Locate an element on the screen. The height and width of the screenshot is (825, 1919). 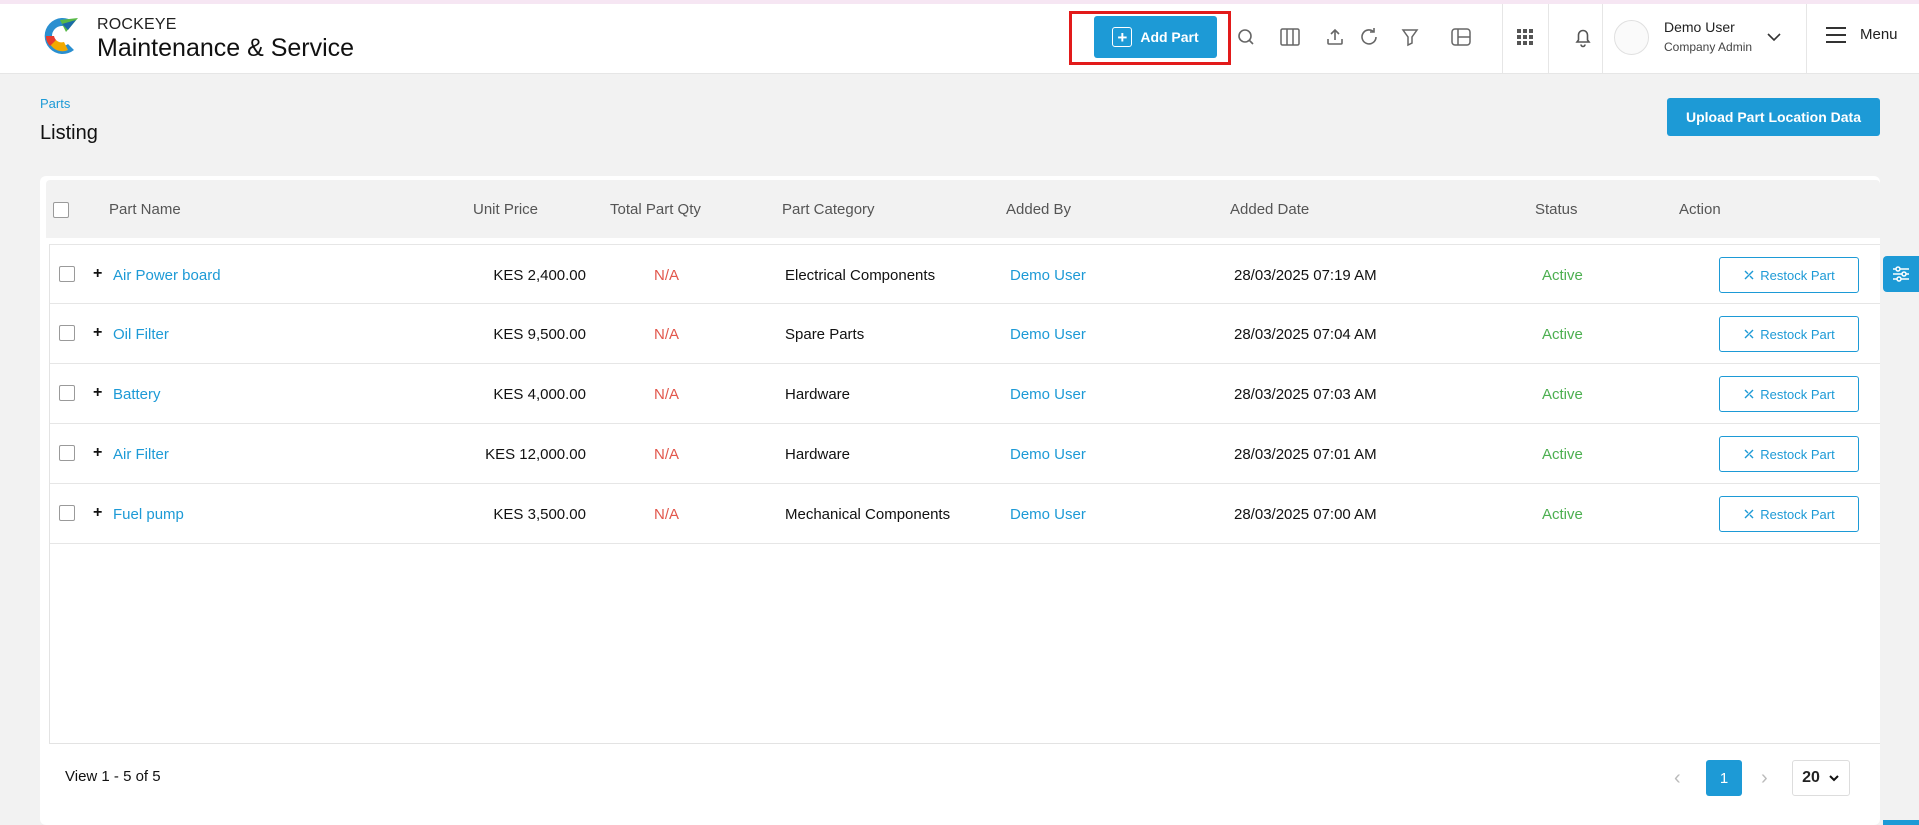
part-name-link: Air Power board is located at coordinates (167, 275).